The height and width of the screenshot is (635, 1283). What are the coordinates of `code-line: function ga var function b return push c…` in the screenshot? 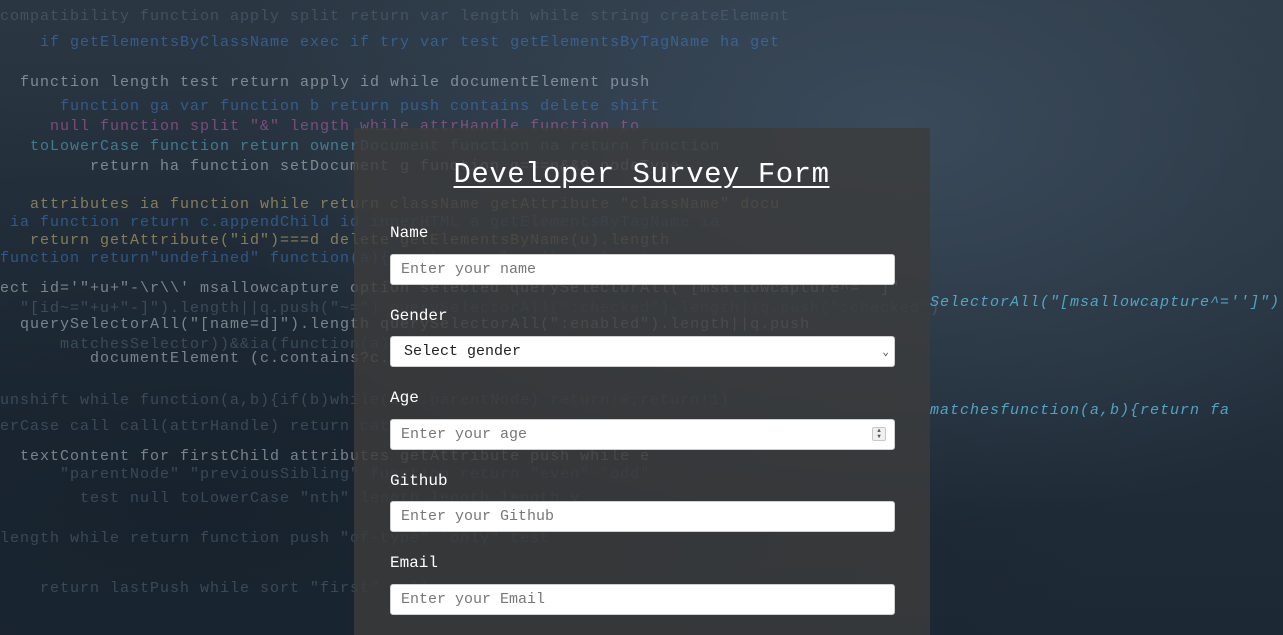 It's located at (360, 106).